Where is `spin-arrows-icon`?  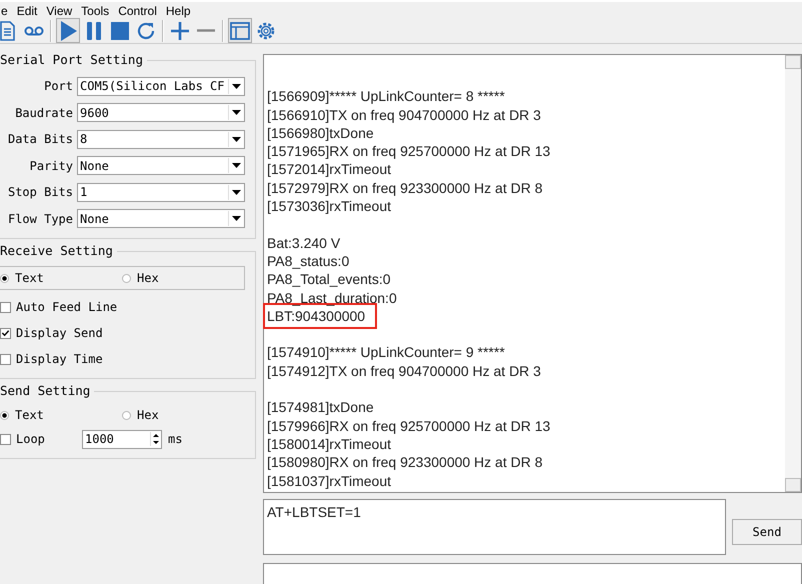 spin-arrows-icon is located at coordinates (156, 439).